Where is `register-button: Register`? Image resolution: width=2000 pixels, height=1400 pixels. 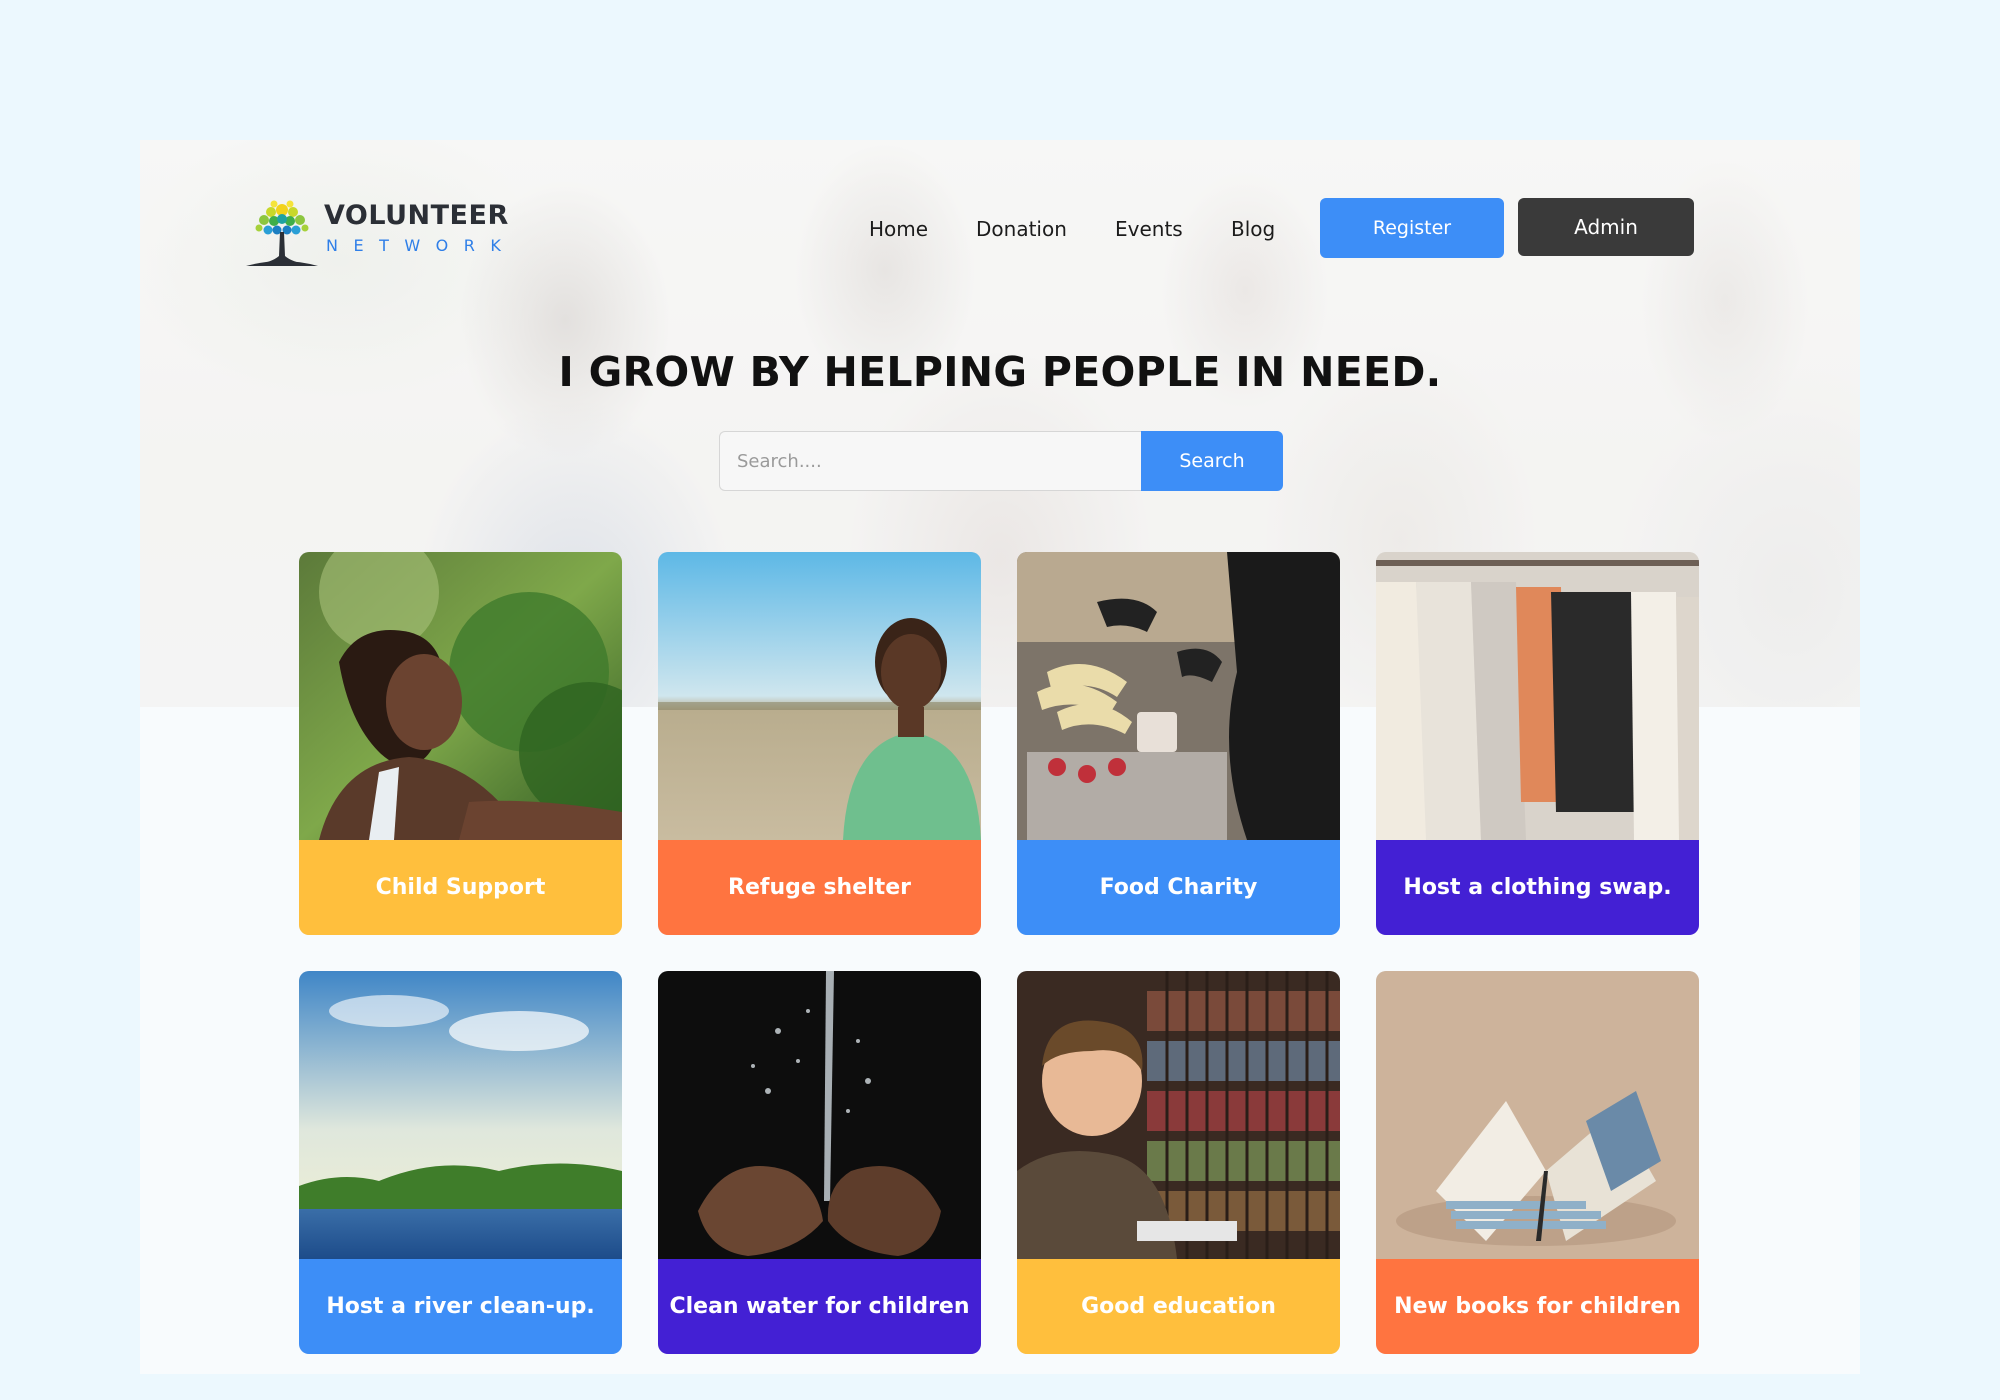 register-button: Register is located at coordinates (1412, 228).